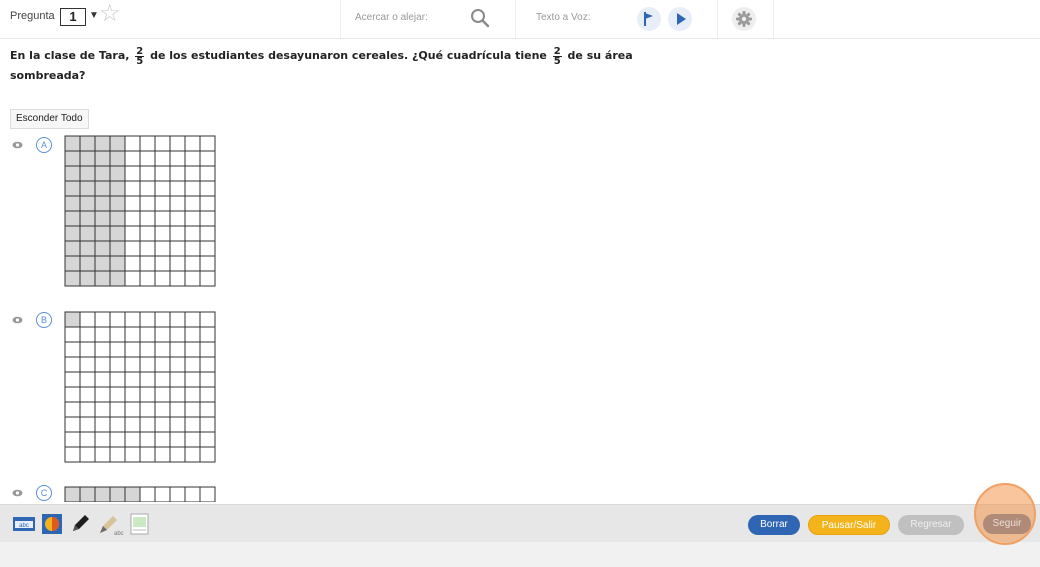  I want to click on gear-icon, so click(744, 19).